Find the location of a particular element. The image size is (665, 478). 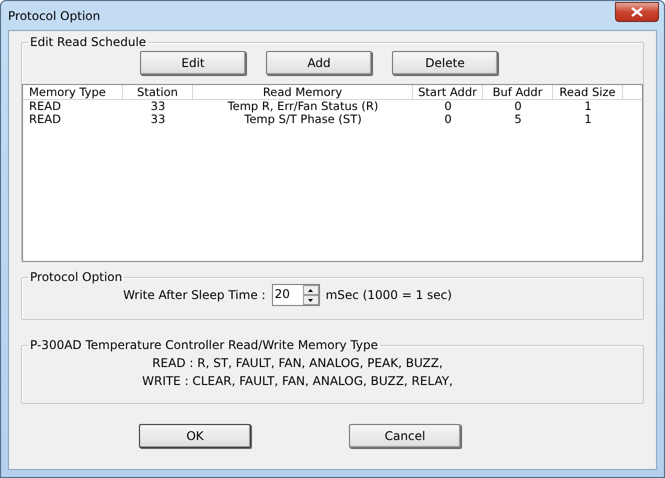

dialog-button: OK is located at coordinates (195, 436).